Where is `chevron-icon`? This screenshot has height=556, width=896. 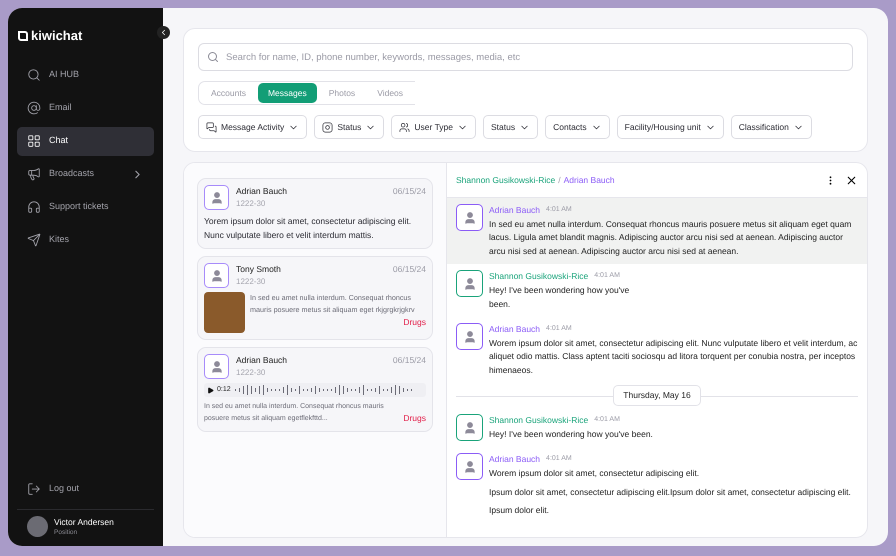
chevron-icon is located at coordinates (163, 32).